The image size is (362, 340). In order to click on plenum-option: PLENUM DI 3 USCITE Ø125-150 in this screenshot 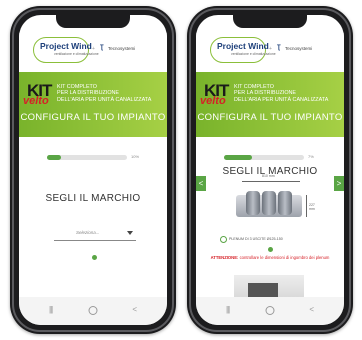, I will do `click(280, 240)`.